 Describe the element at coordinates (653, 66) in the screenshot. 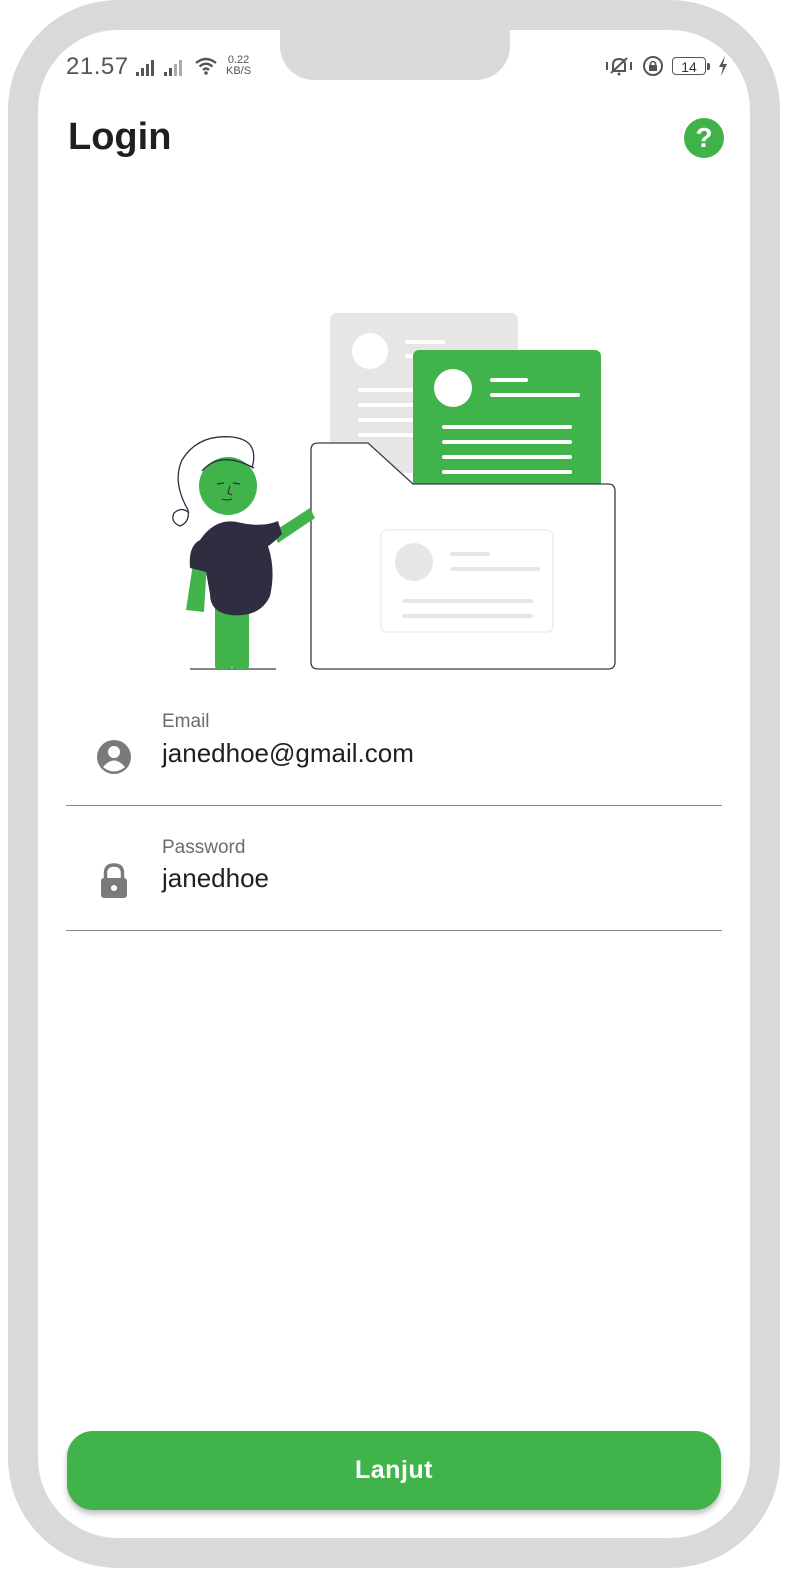

I see `rotation-lock-icon` at that location.